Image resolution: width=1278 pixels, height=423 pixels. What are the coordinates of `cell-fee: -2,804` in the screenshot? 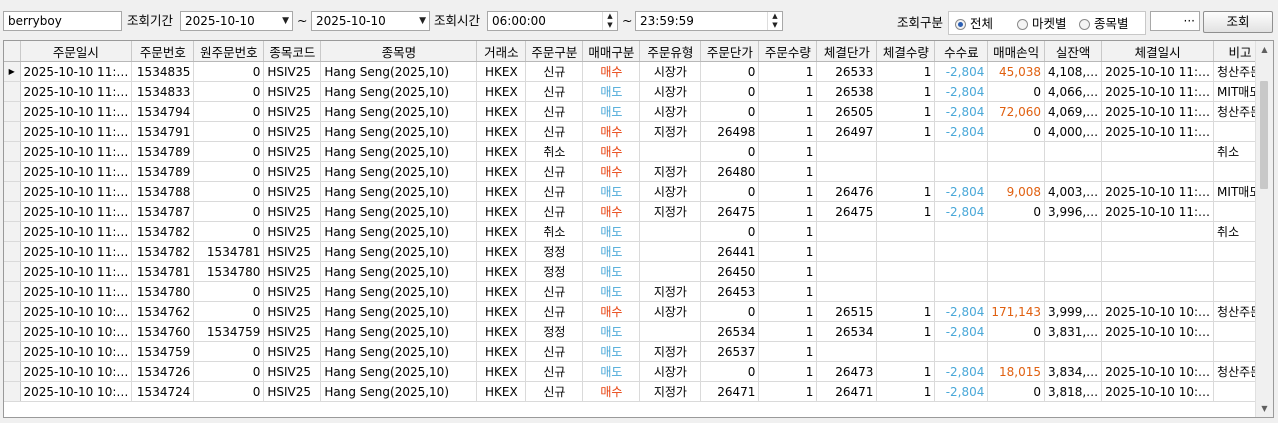 It's located at (961, 211).